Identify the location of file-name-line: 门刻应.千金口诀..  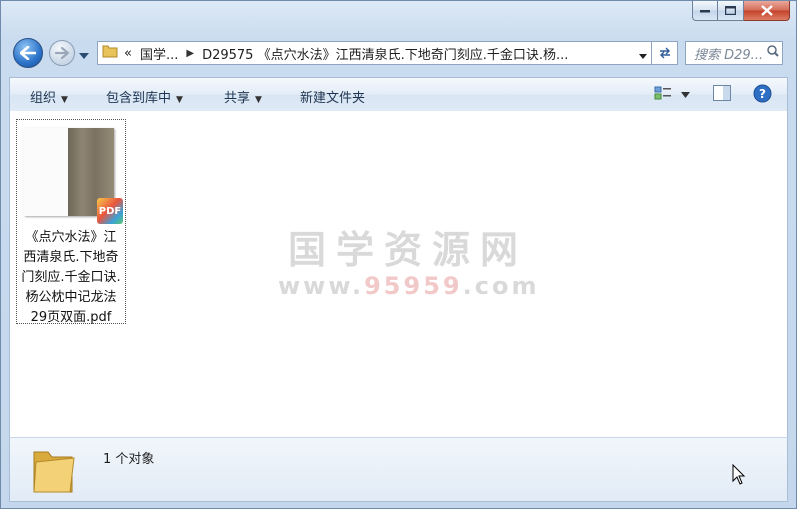
(71, 277).